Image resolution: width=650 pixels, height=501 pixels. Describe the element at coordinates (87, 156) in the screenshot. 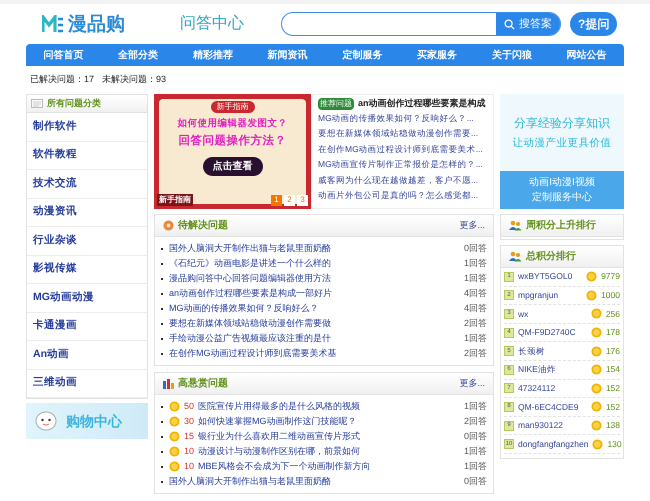

I see `category-link: 软件教程` at that location.